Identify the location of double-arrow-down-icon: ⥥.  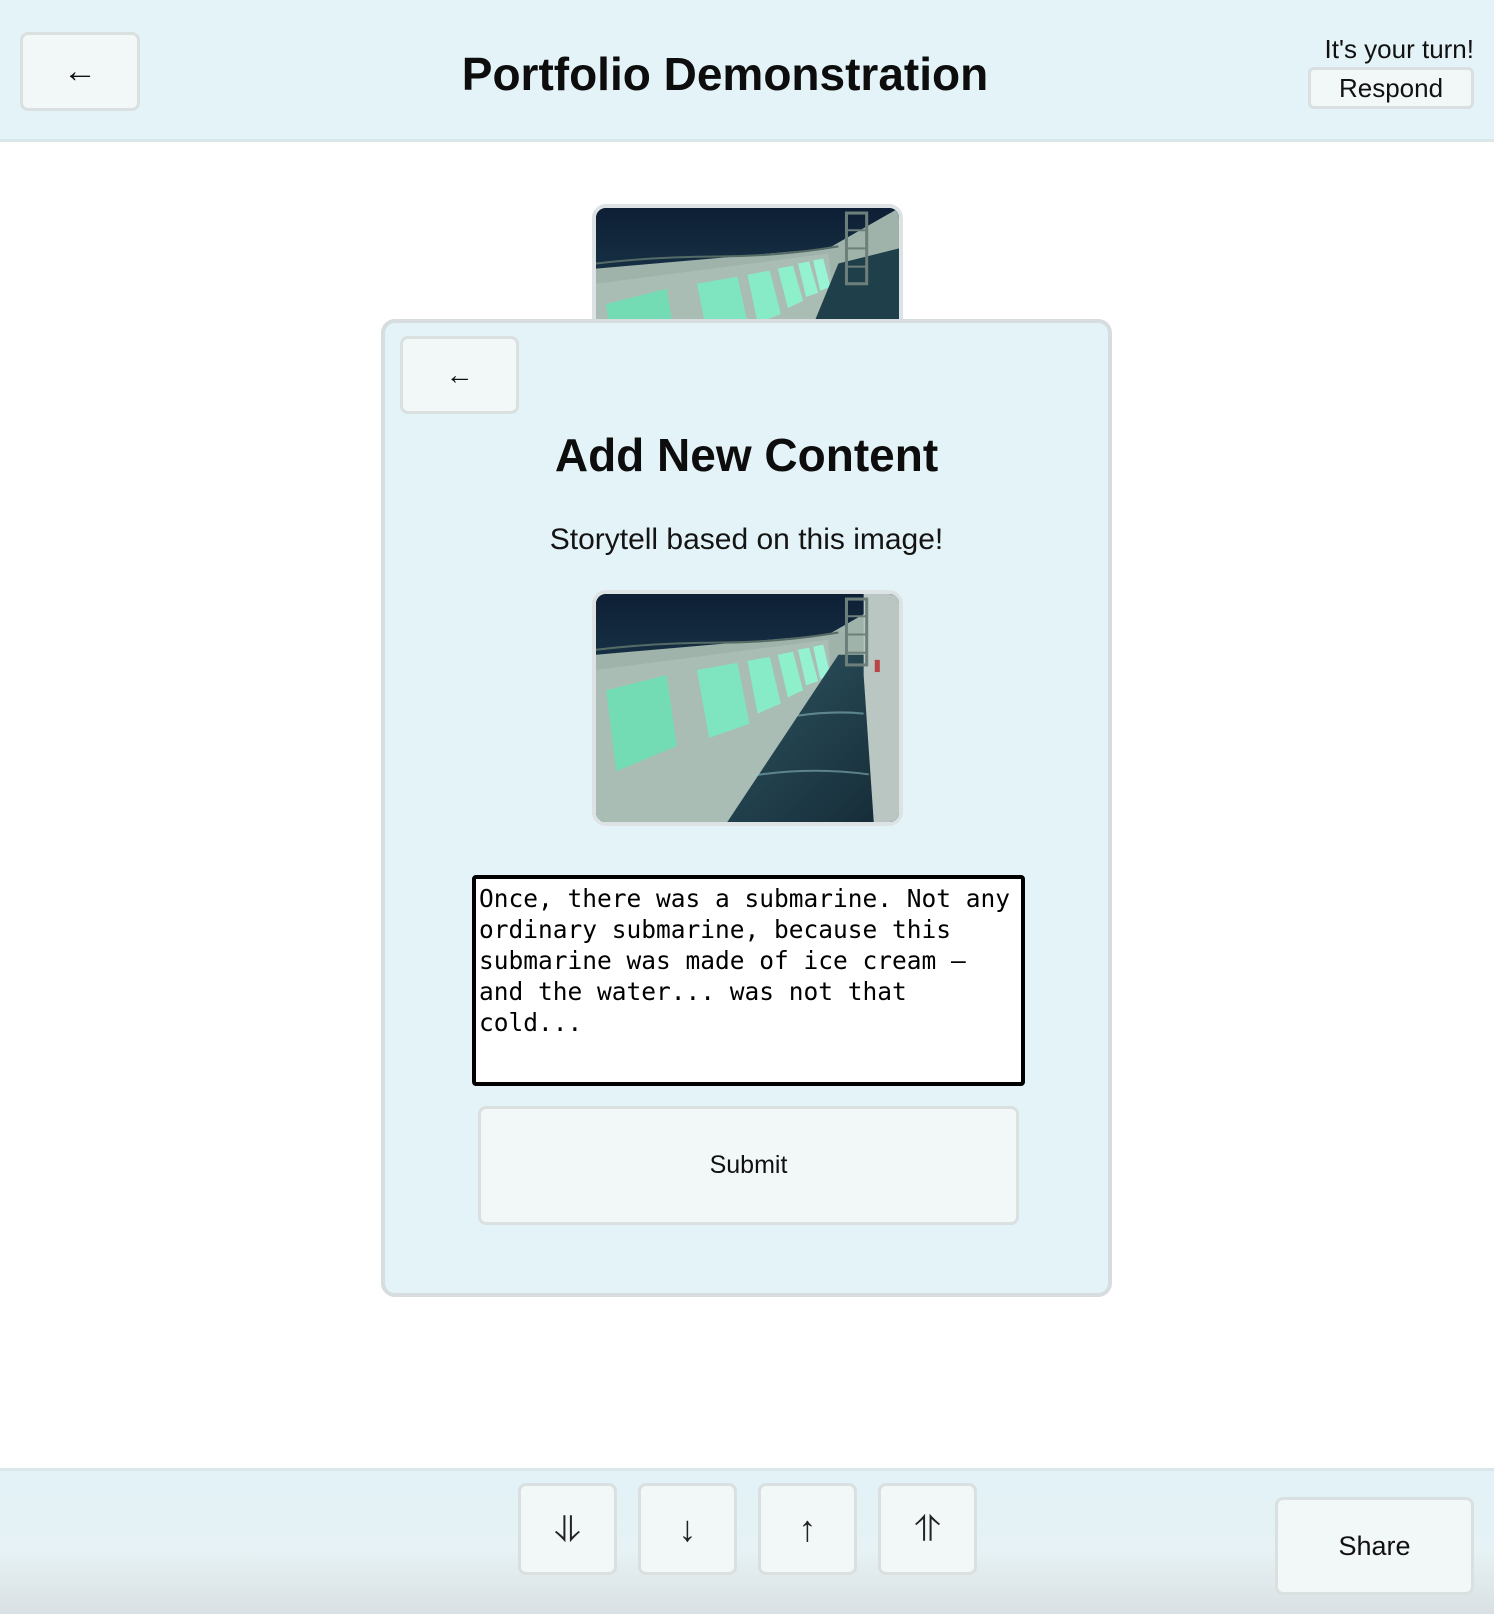
(567, 1528).